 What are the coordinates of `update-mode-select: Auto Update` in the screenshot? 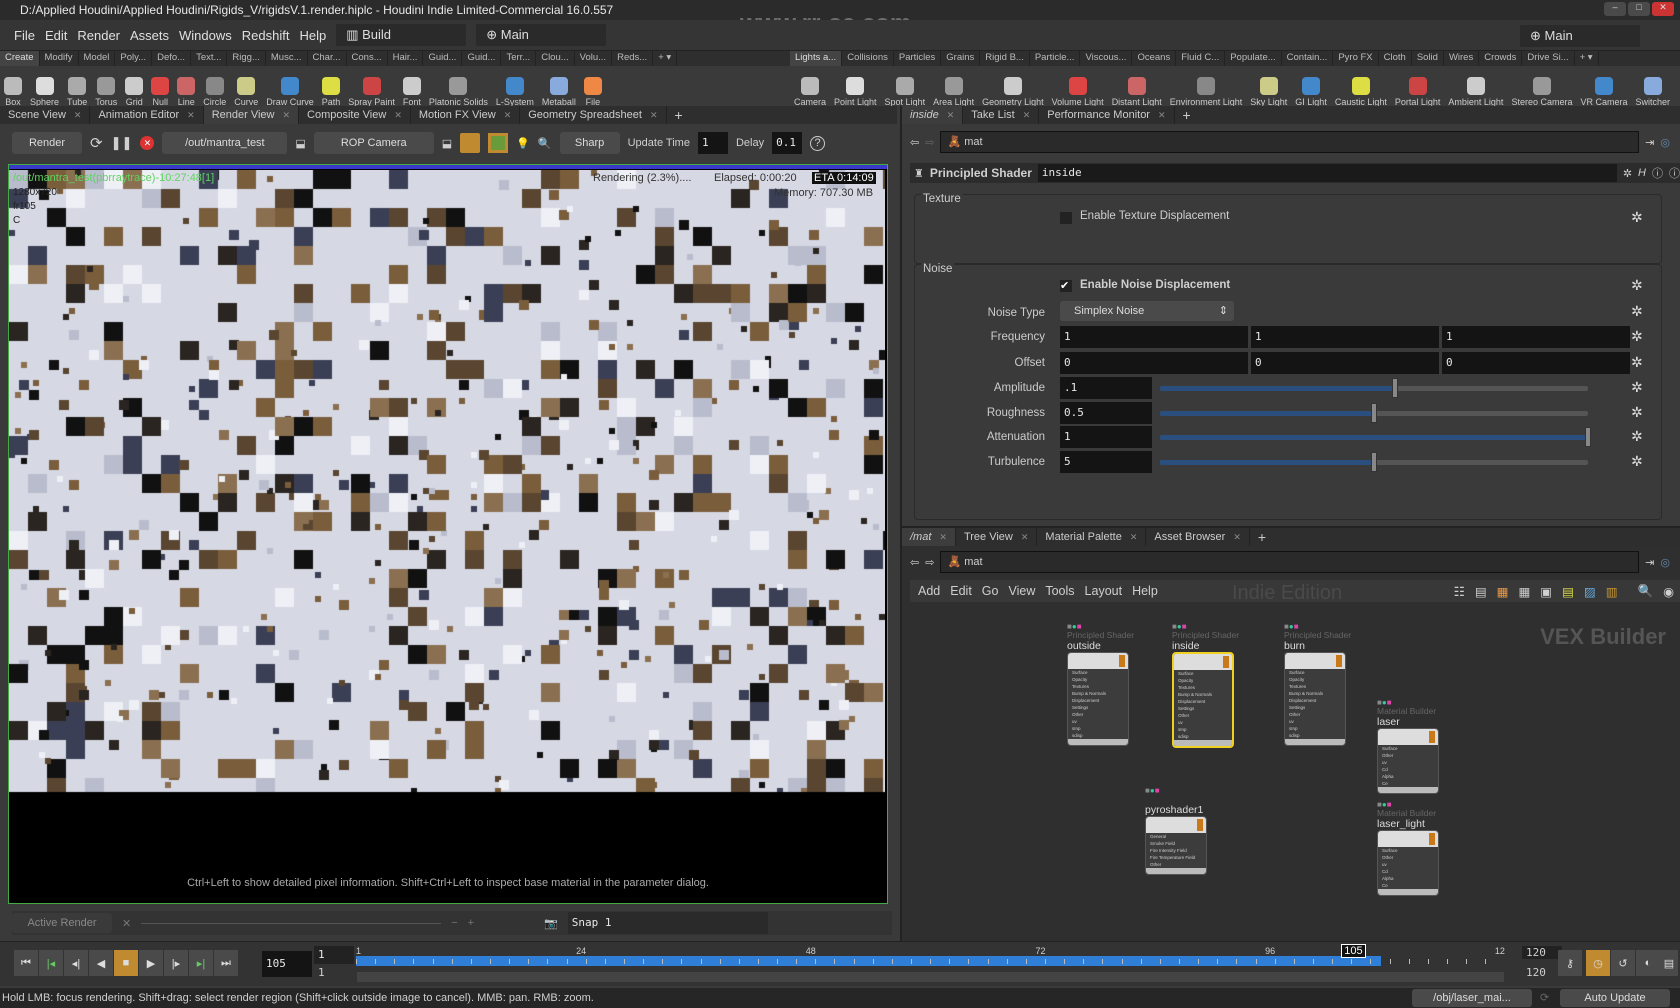 It's located at (1615, 998).